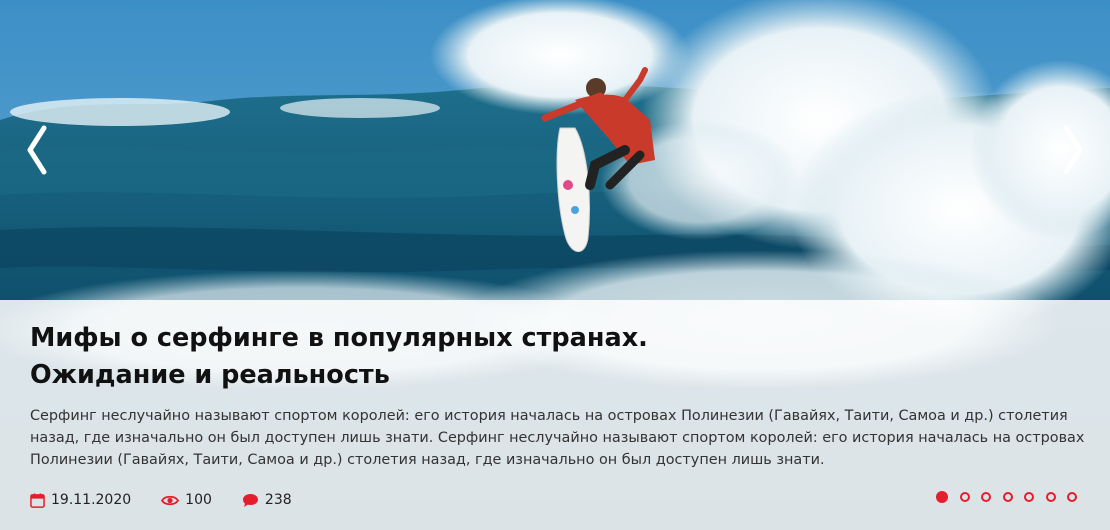 This screenshot has height=530, width=1110. What do you see at coordinates (278, 500) in the screenshot?
I see `comments-count: 238` at bounding box center [278, 500].